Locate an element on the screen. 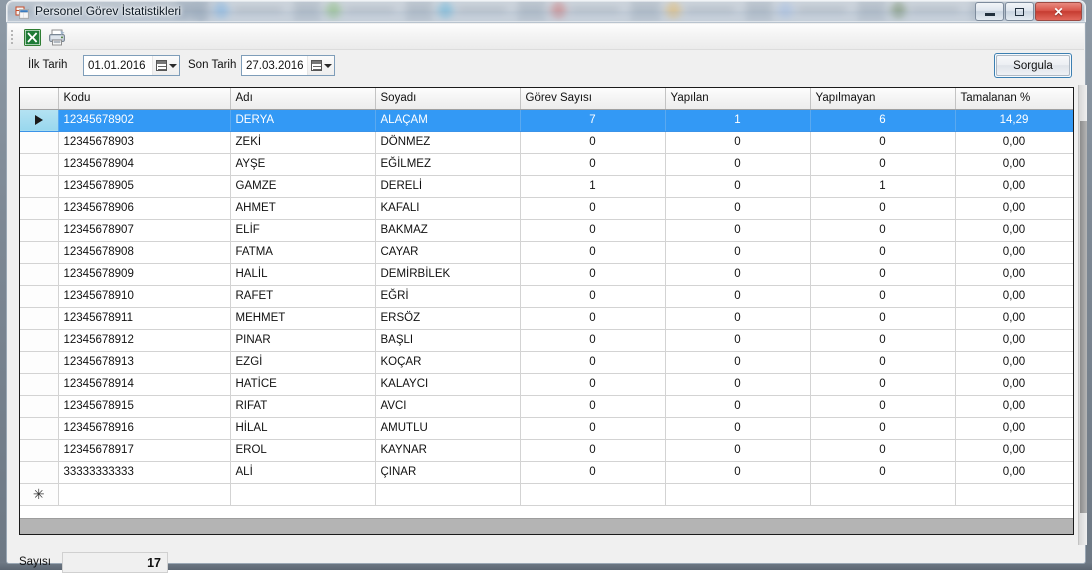 The height and width of the screenshot is (573, 1092). cell-adi: RIFAT is located at coordinates (302, 406).